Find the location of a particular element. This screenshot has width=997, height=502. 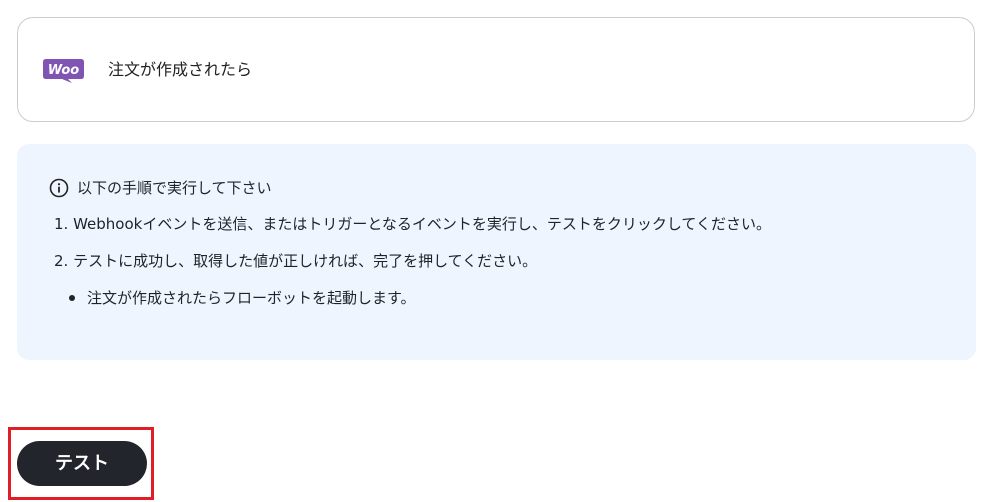

info-icon is located at coordinates (59, 188).